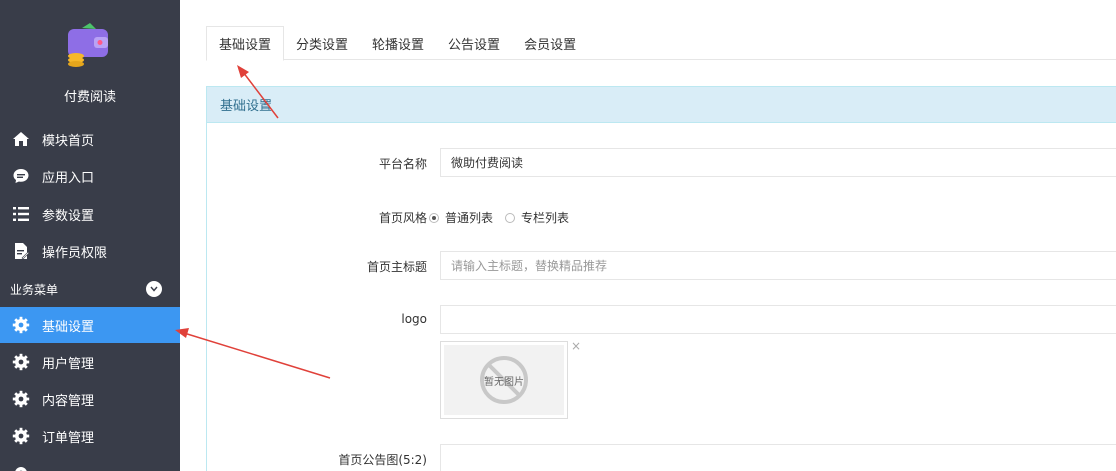 The image size is (1116, 471). What do you see at coordinates (382, 460) in the screenshot?
I see `notice-image-label: 首页公告图(5:2)` at bounding box center [382, 460].